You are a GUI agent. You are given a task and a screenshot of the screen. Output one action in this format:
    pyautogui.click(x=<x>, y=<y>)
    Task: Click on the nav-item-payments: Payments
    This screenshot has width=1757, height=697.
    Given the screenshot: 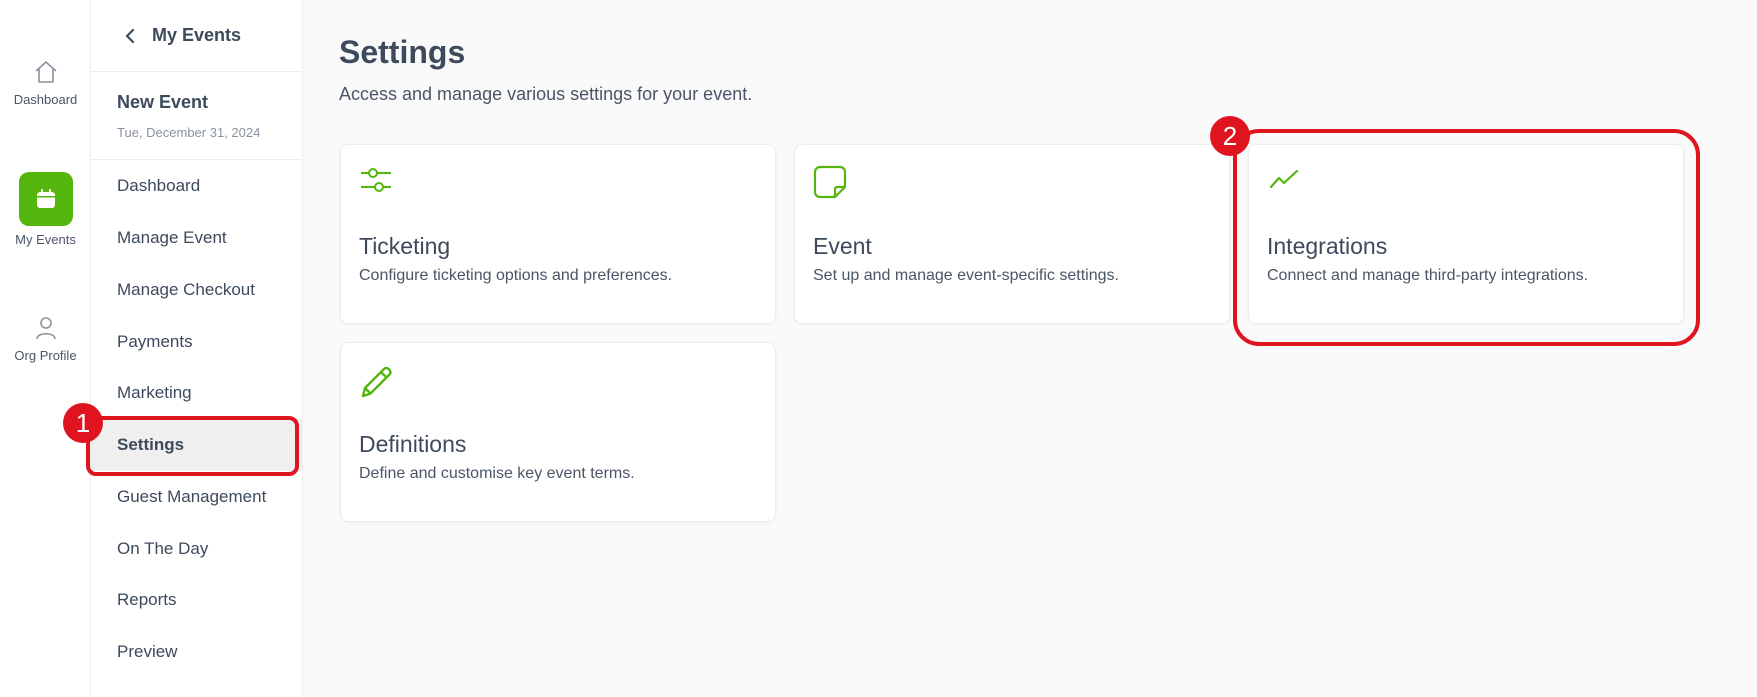 What is the action you would take?
    pyautogui.click(x=197, y=342)
    